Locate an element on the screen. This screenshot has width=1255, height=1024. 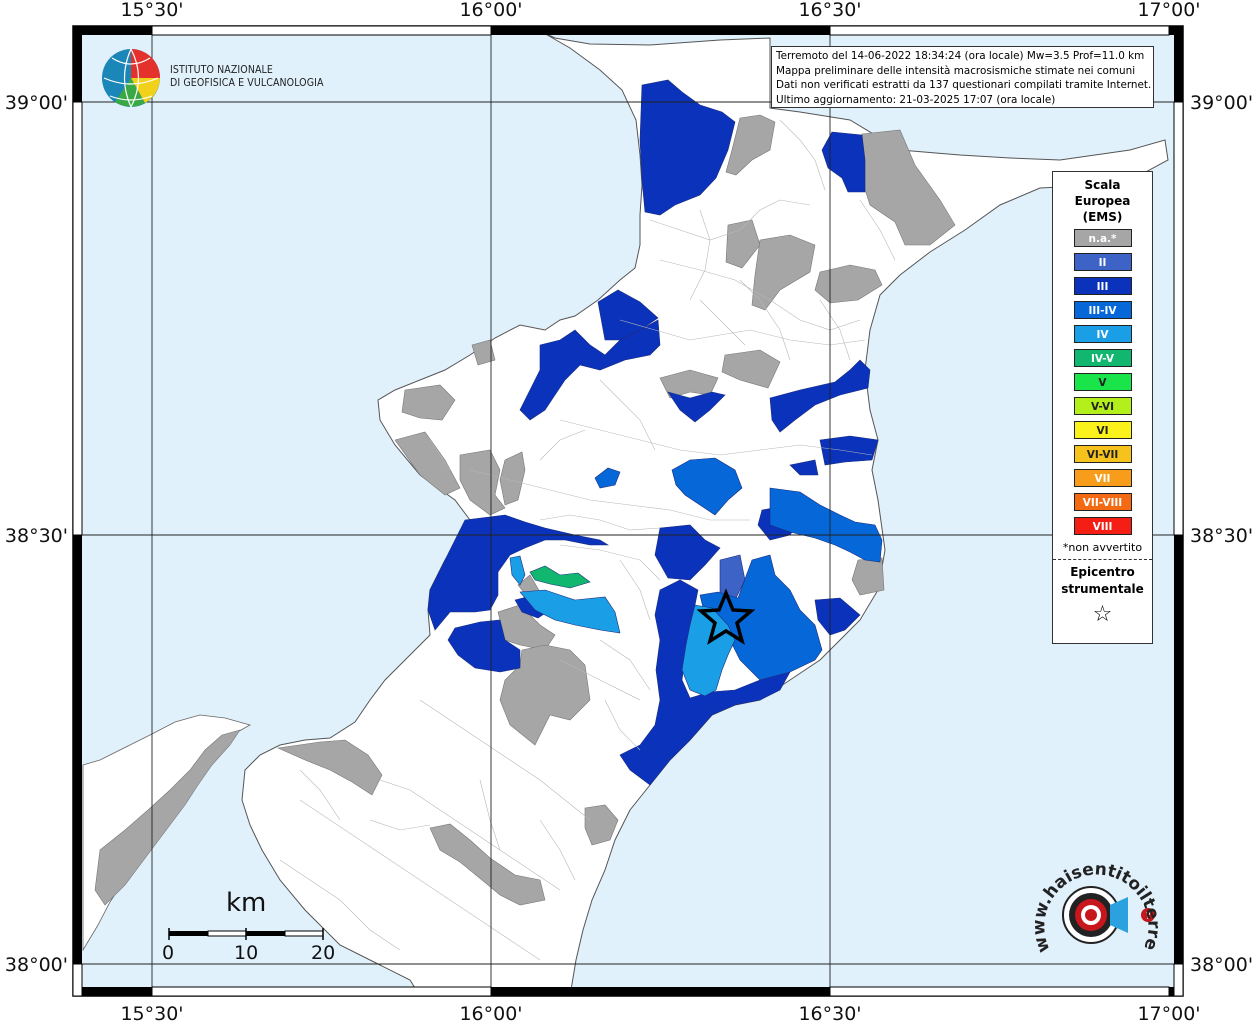
legend-title-line2: Europea is located at coordinates (1102, 201).